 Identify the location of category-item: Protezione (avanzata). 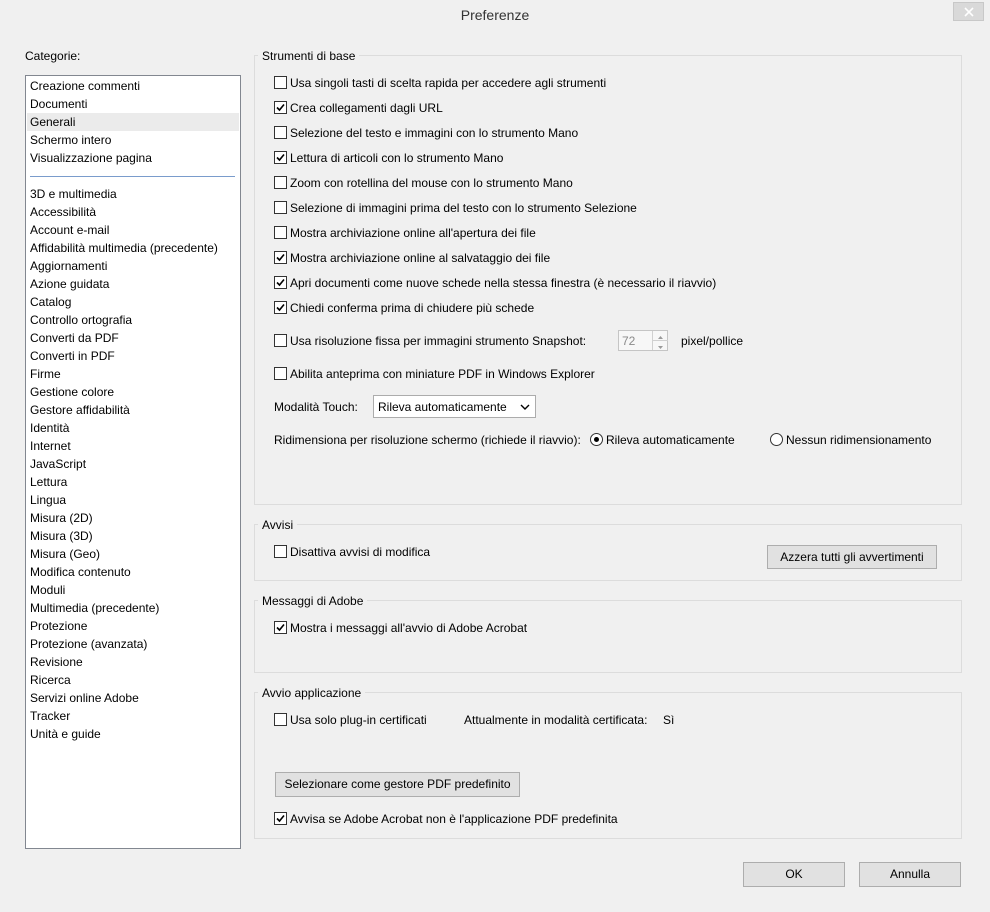
(88, 644).